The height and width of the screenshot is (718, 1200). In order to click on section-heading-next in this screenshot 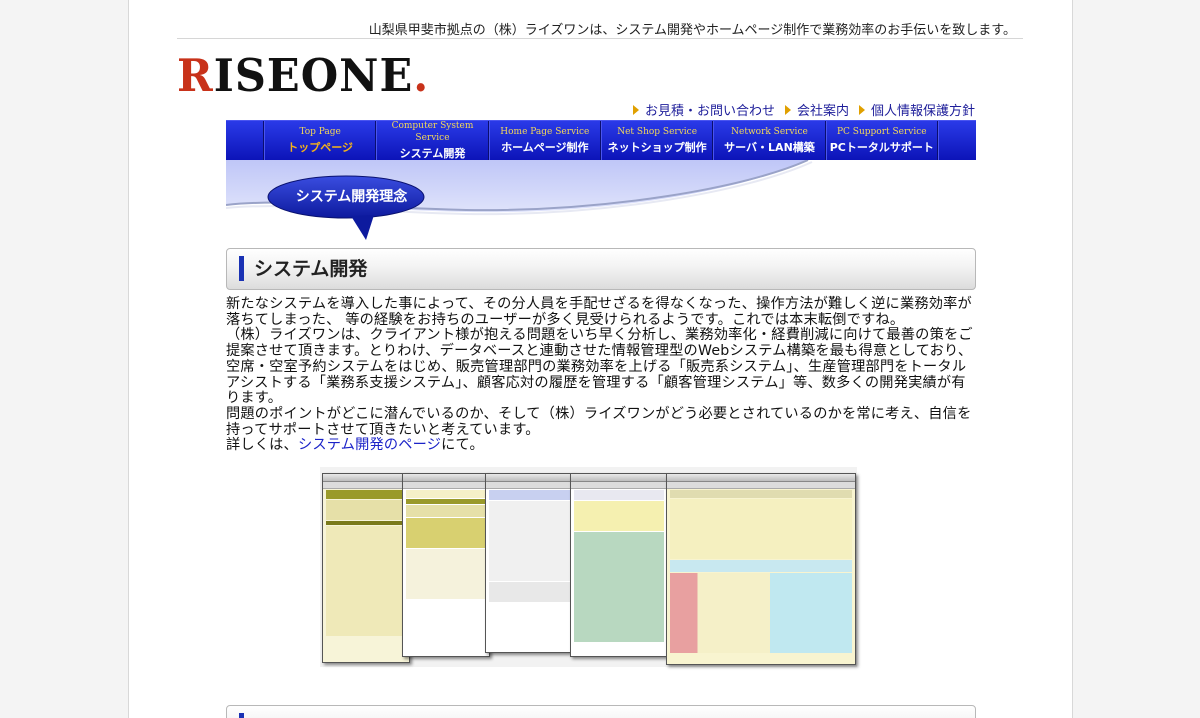, I will do `click(601, 711)`.